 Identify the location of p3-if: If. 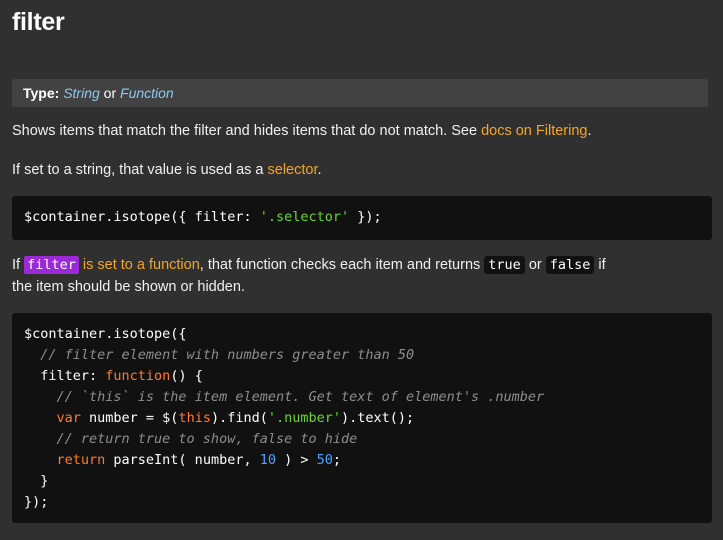
(18, 265).